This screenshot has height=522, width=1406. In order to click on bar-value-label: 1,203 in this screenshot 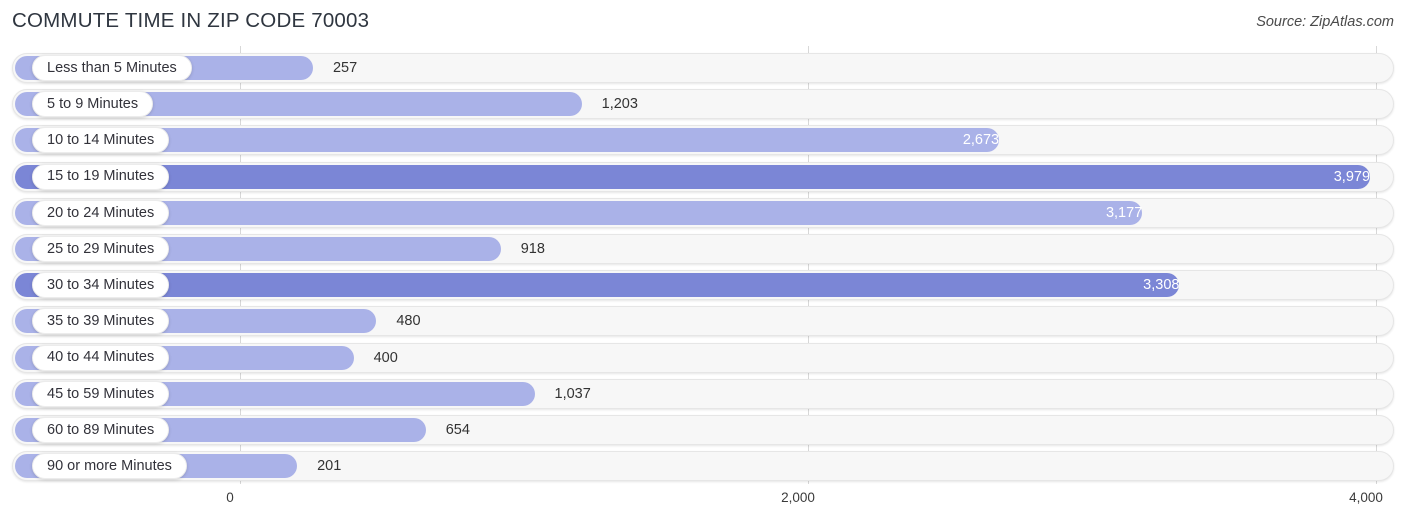, I will do `click(619, 104)`.